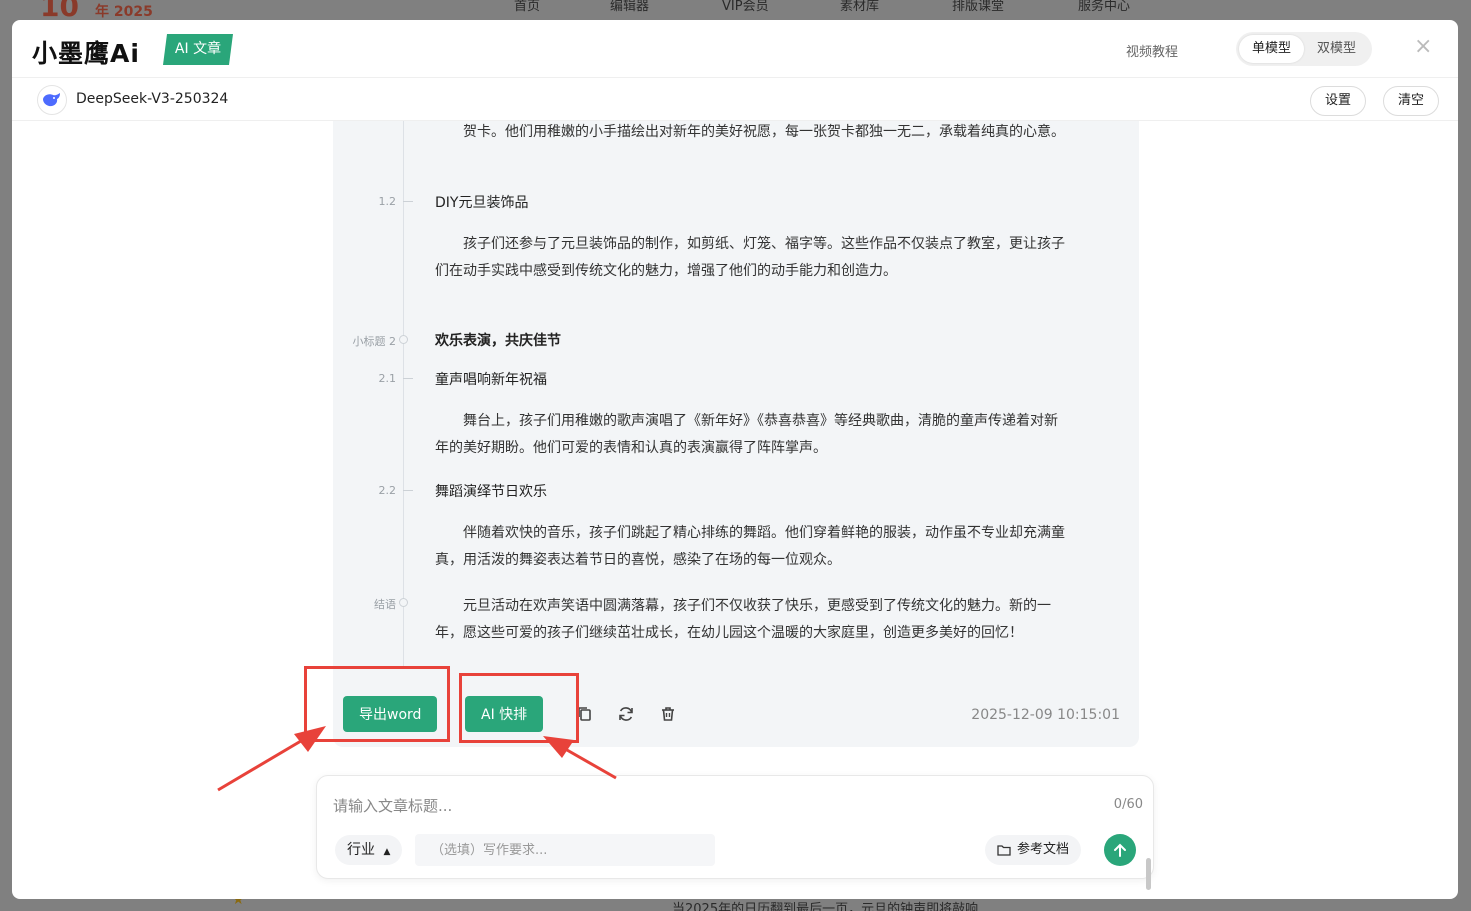 The width and height of the screenshot is (1471, 911). I want to click on background-nav-item: 排版课堂, so click(978, 7).